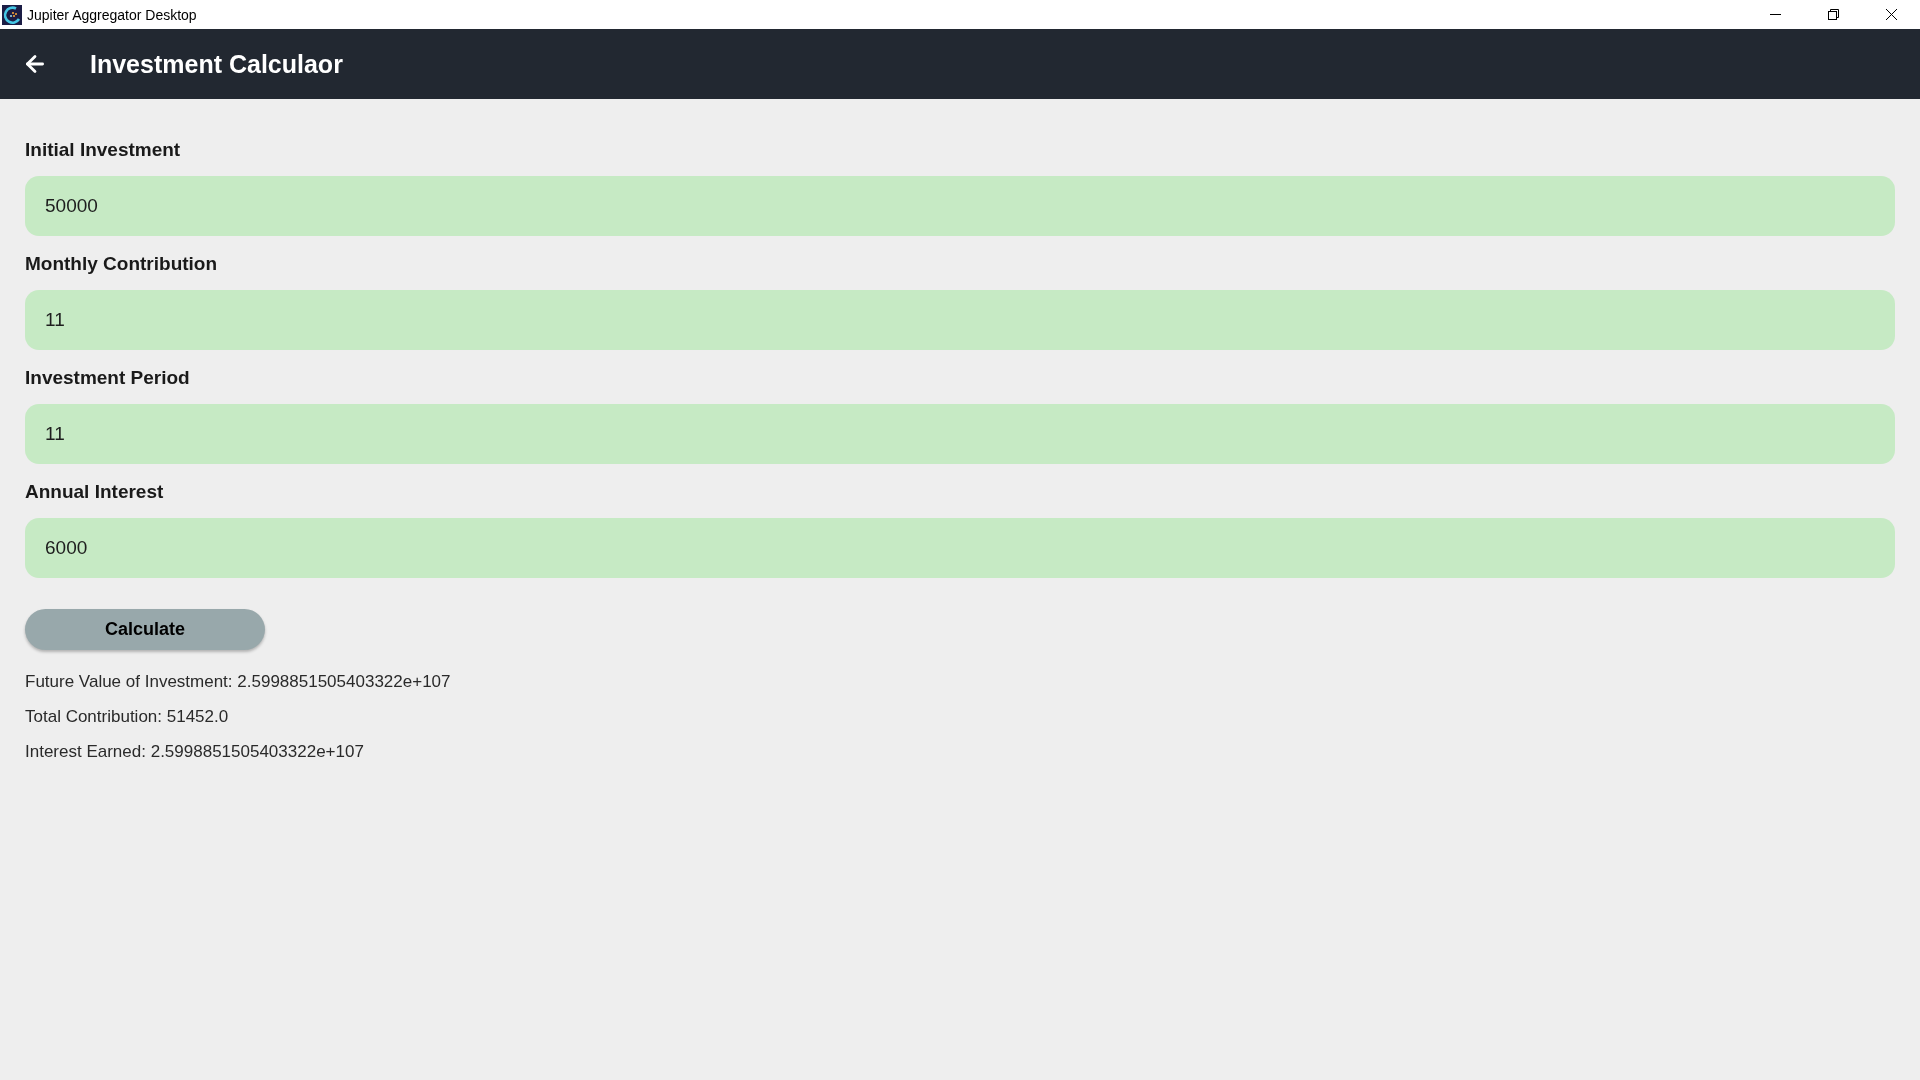 This screenshot has height=1080, width=1920. What do you see at coordinates (216, 64) in the screenshot?
I see `page-title: Investment Calculaor` at bounding box center [216, 64].